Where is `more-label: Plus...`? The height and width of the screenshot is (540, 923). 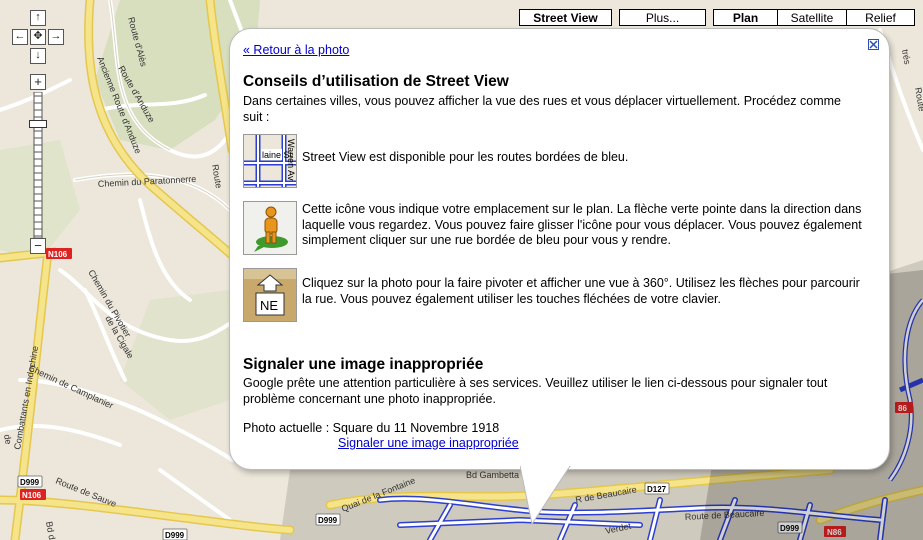 more-label: Plus... is located at coordinates (662, 18).